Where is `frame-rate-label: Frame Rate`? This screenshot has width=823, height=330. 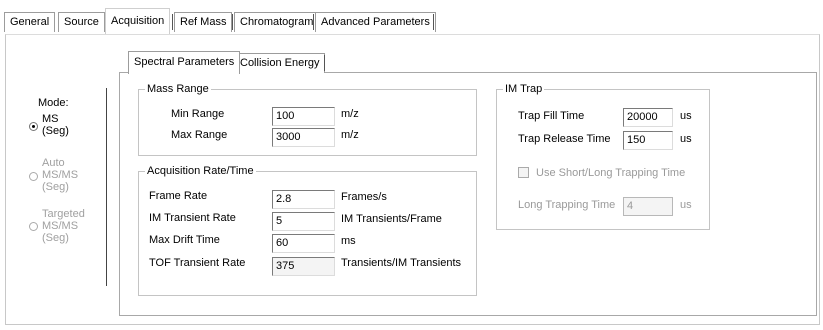
frame-rate-label: Frame Rate is located at coordinates (178, 196).